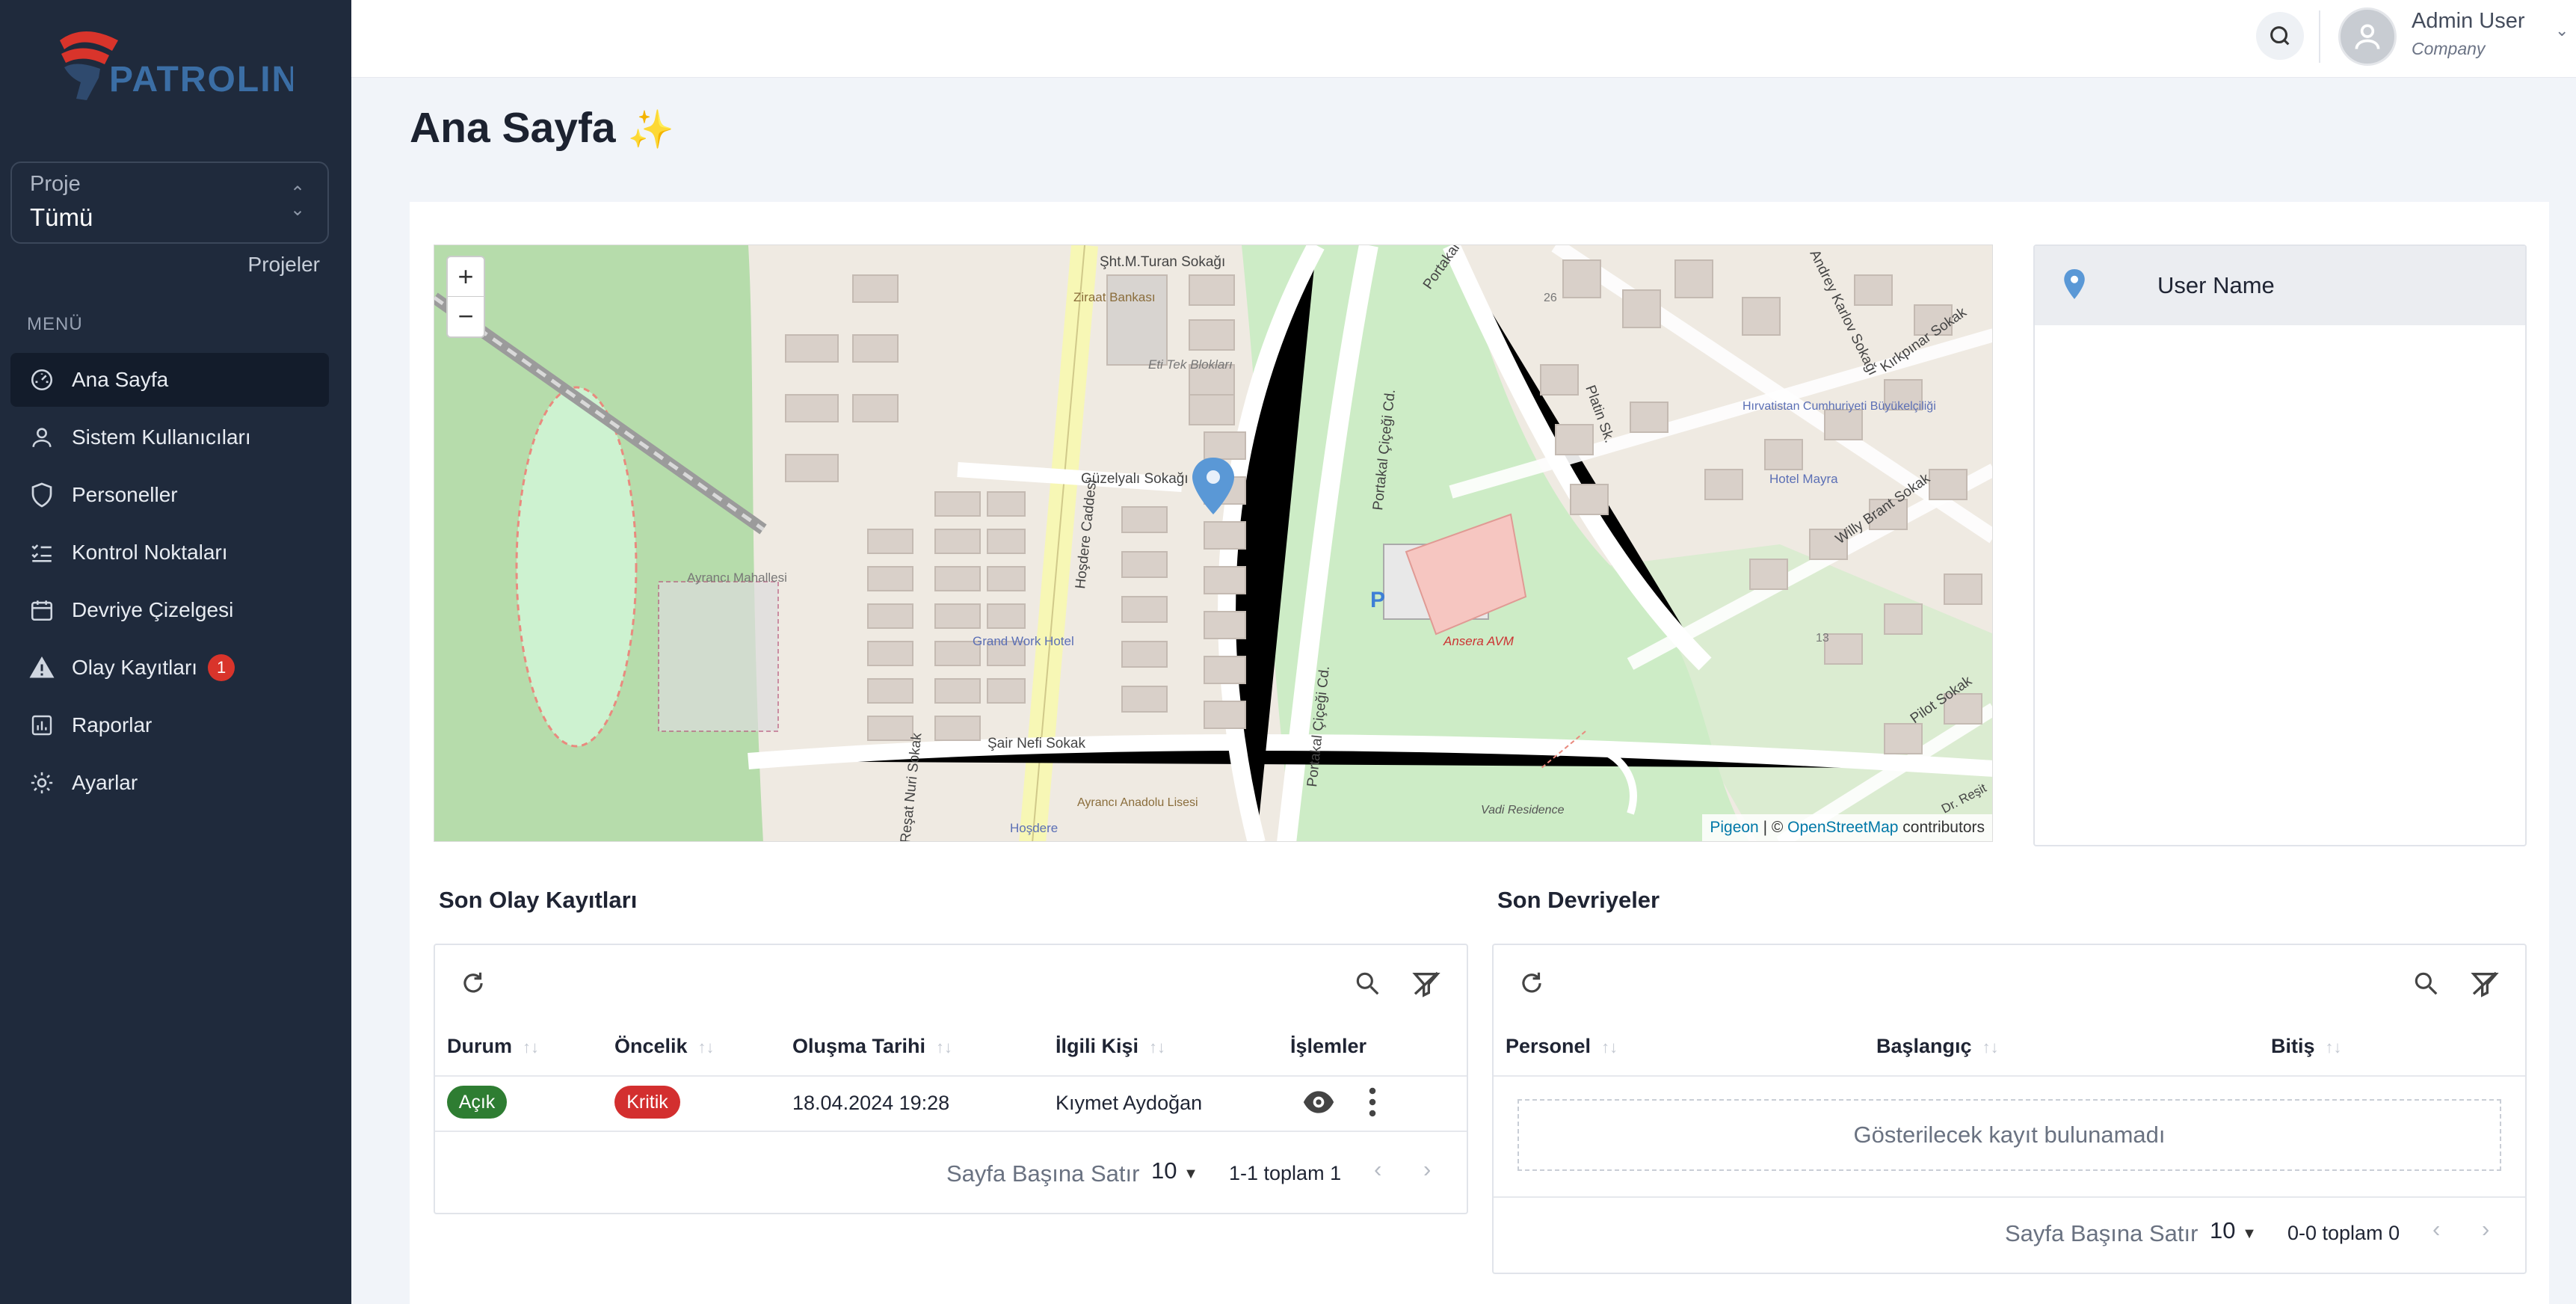  I want to click on map-label: Şair Nefi Sokak, so click(1036, 743).